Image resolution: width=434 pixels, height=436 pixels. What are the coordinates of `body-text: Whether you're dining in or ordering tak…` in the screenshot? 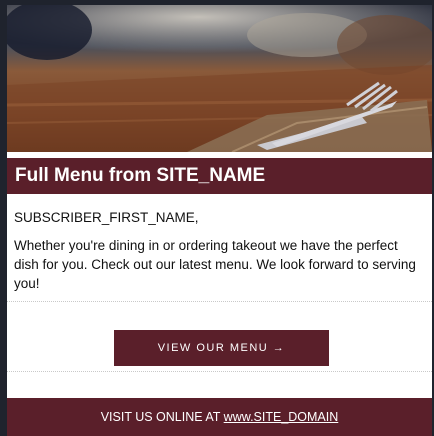 It's located at (215, 264).